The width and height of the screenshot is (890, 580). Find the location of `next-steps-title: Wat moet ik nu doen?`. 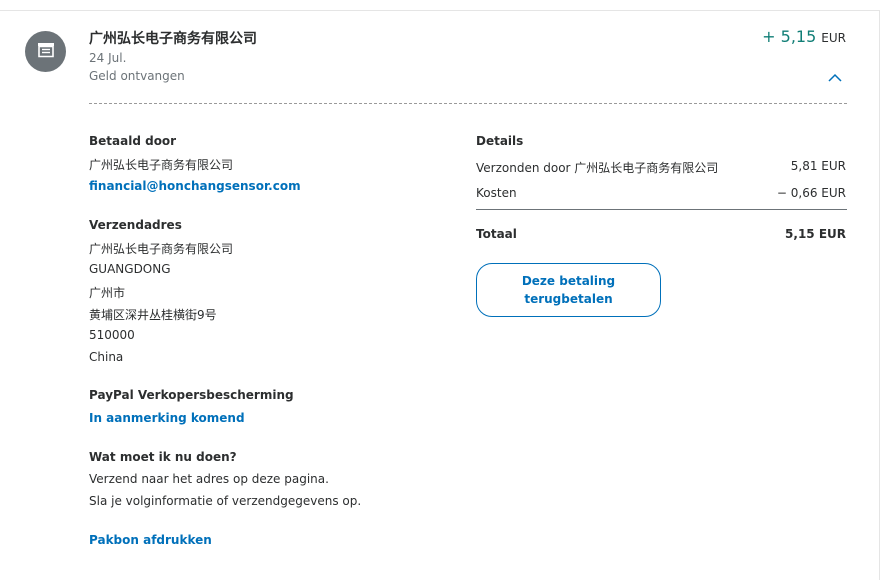

next-steps-title: Wat moet ik nu doen? is located at coordinates (163, 457).